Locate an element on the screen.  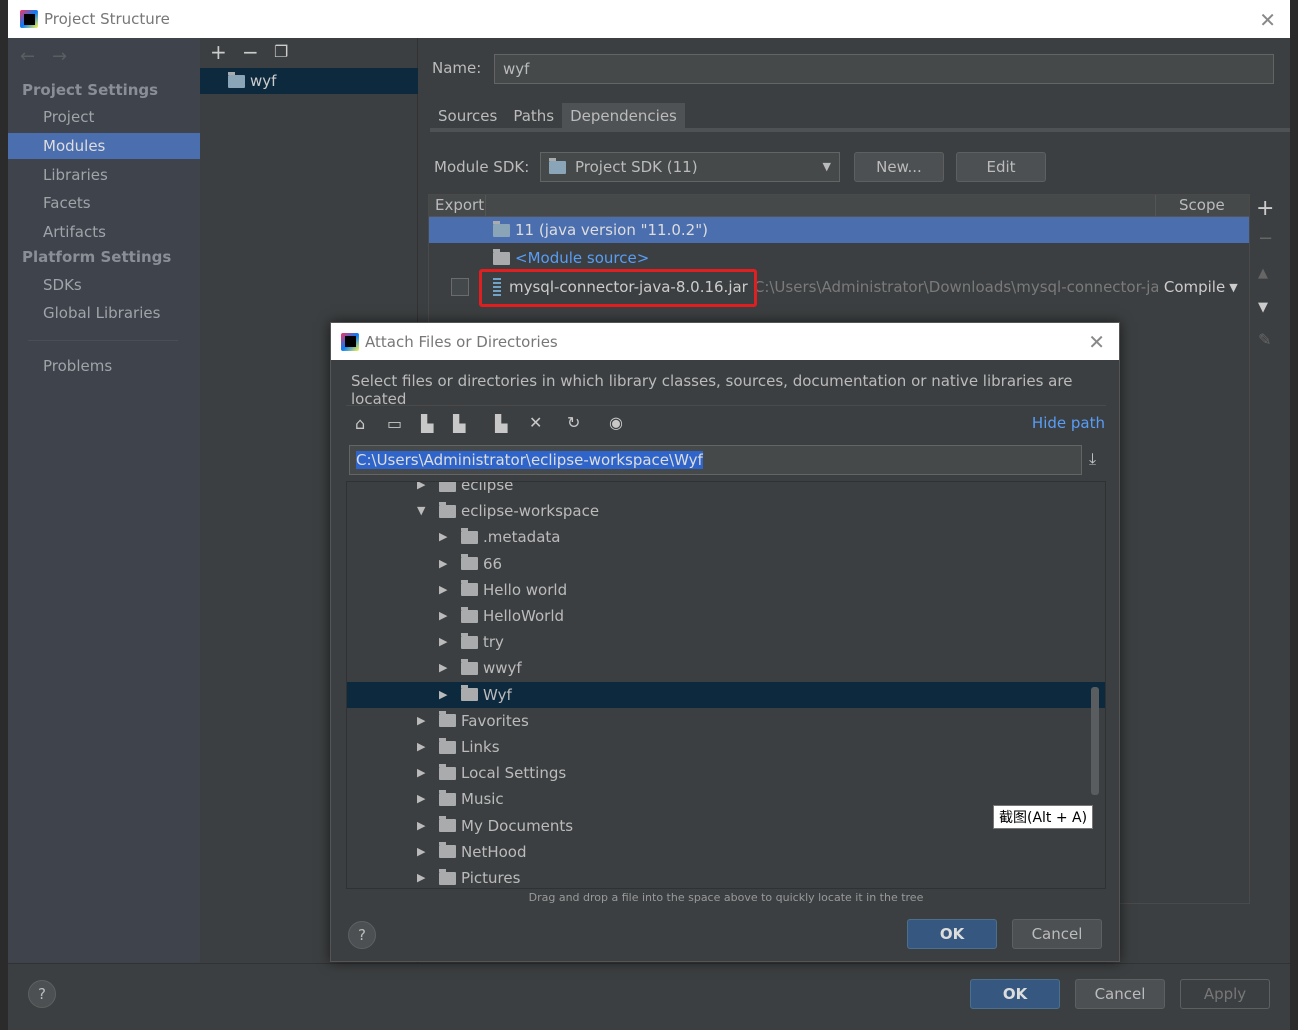
tree-item: ▶ My Documents is located at coordinates (726, 826).